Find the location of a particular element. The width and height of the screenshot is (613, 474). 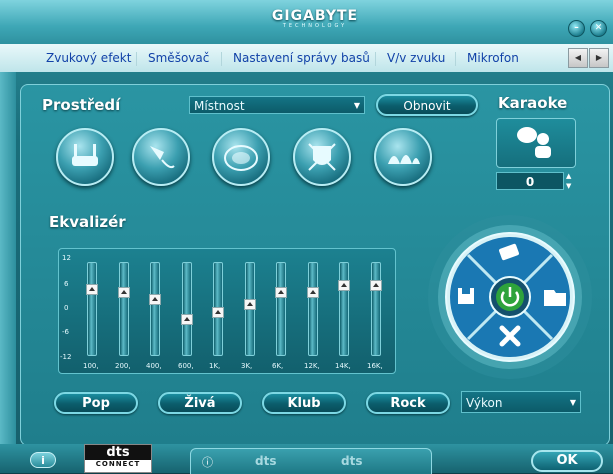

dts-connect-logo: dts CONNECT is located at coordinates (118, 458).